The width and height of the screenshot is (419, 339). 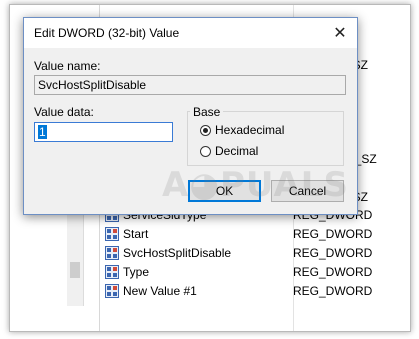 I want to click on tree-scrollbar-thumb, so click(x=75, y=270).